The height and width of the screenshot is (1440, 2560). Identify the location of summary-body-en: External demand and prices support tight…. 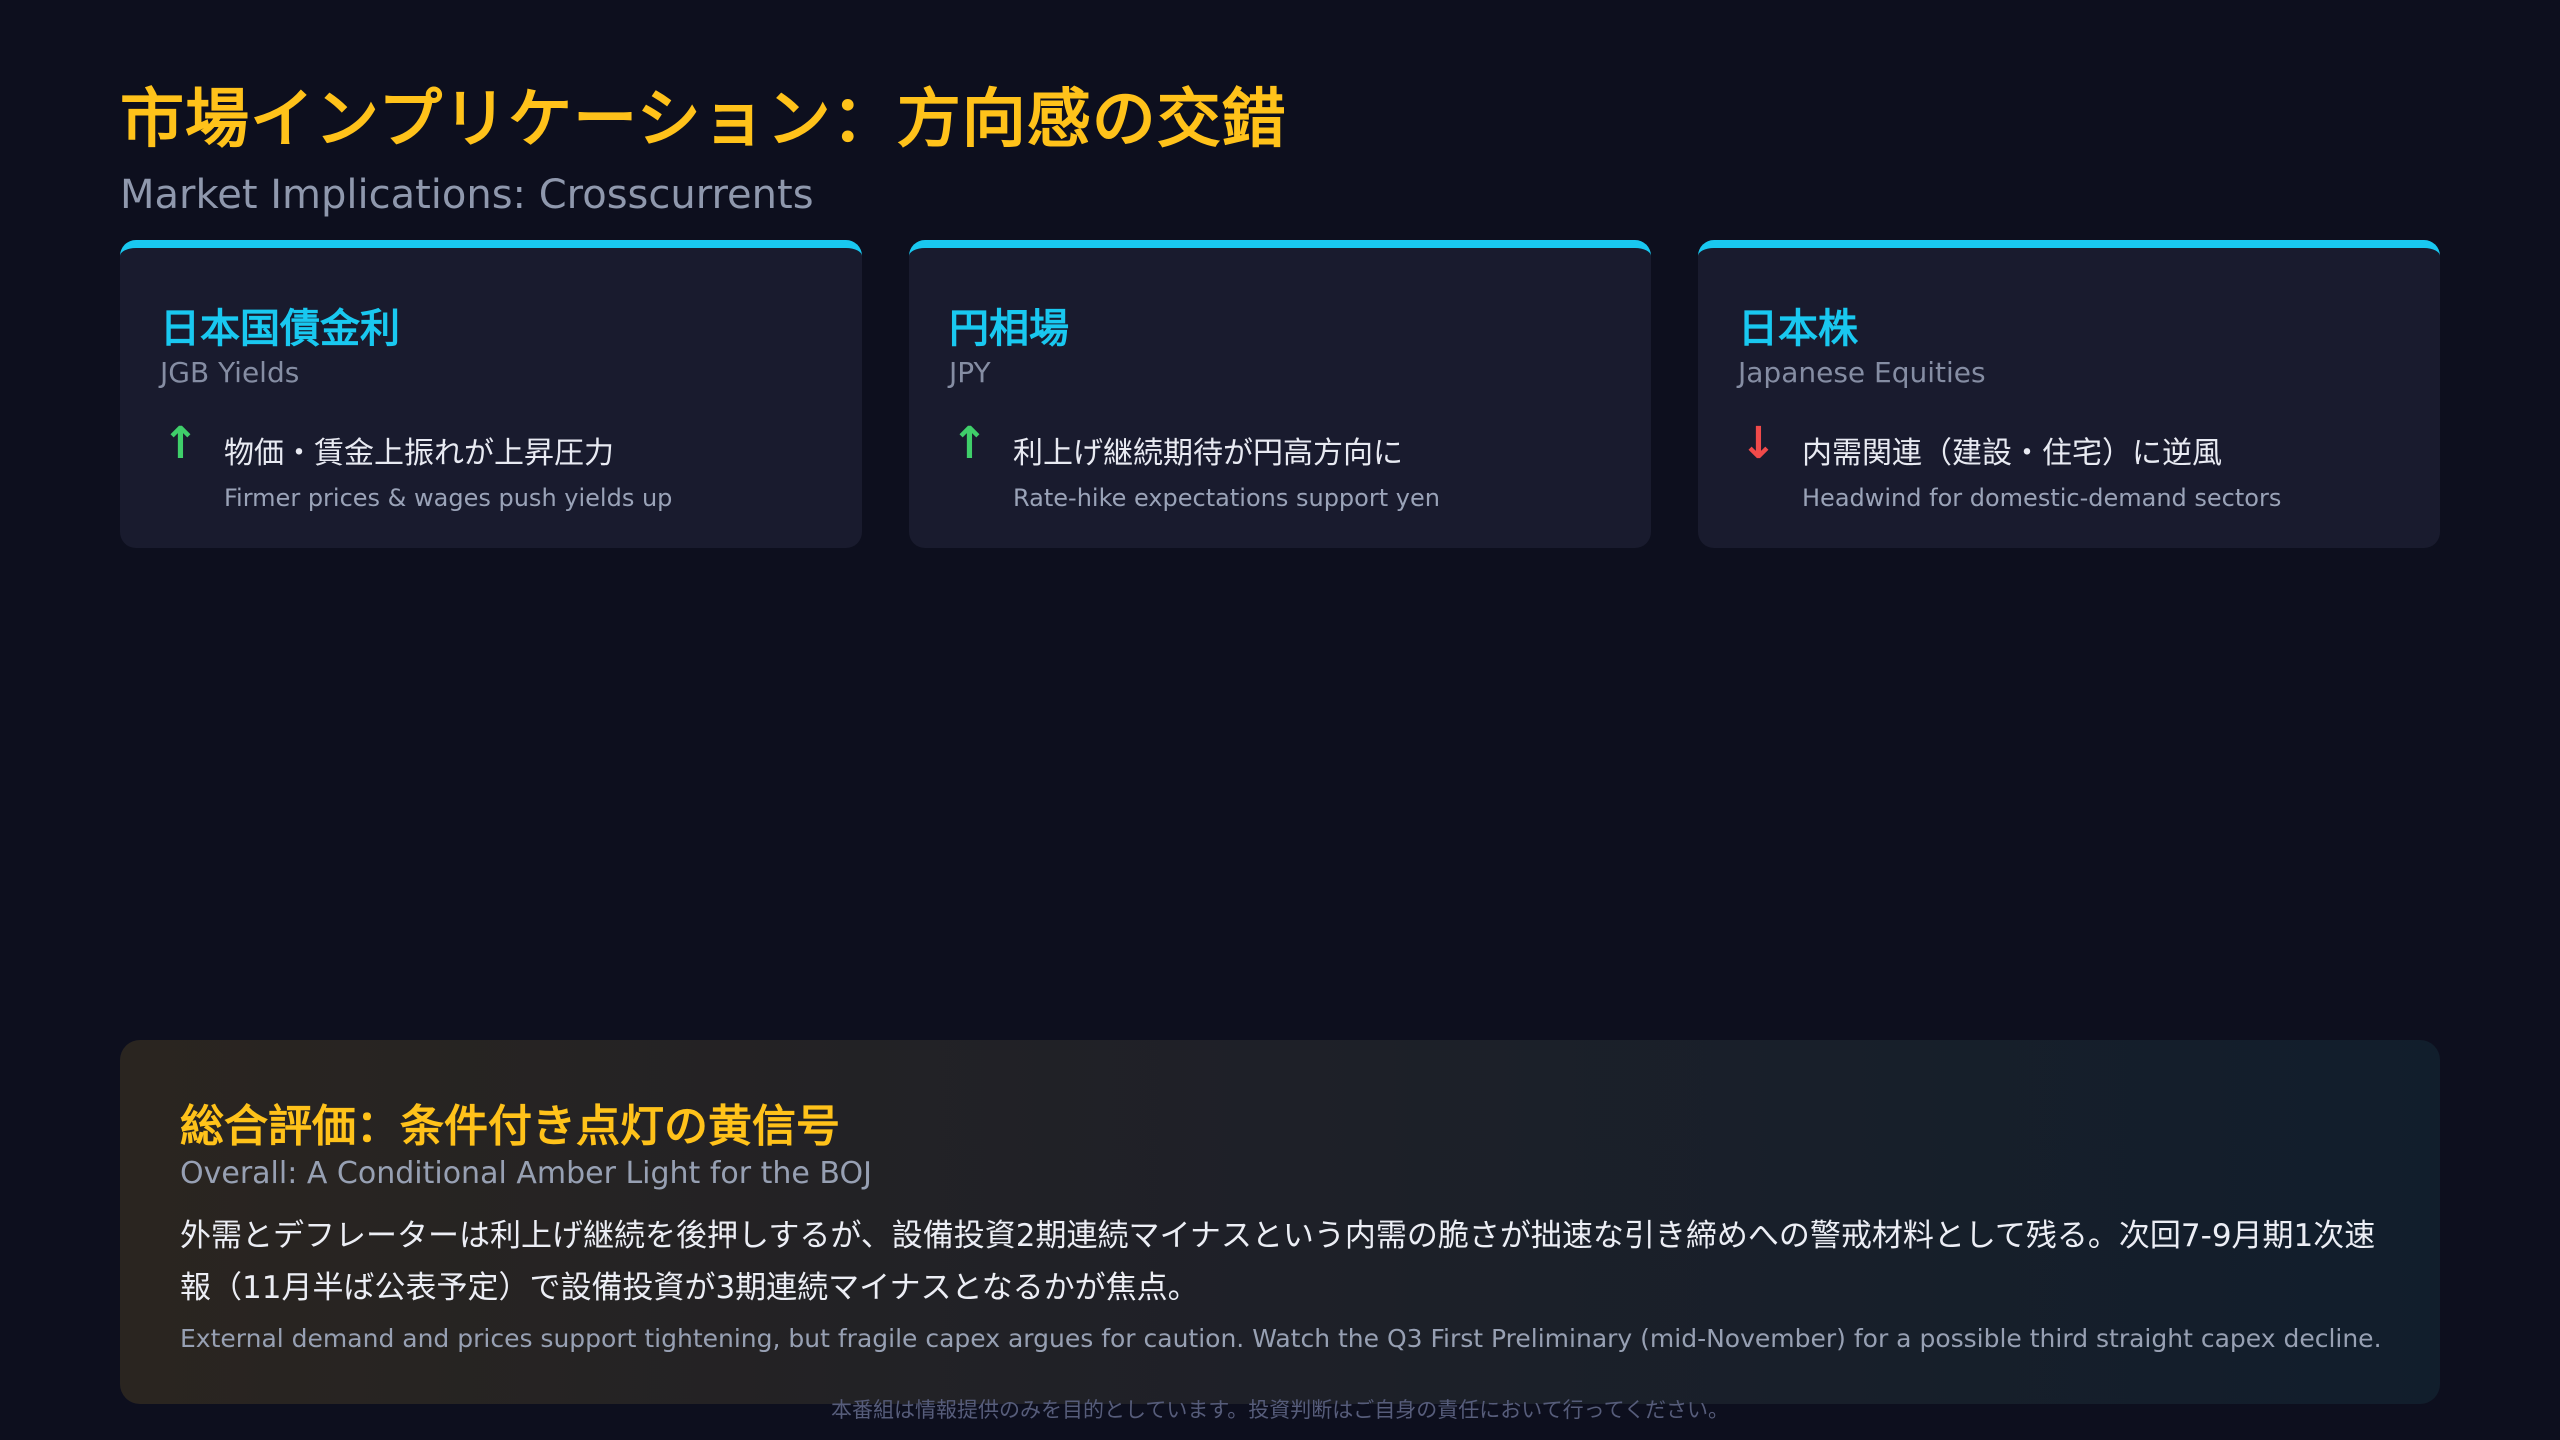
(1281, 1338).